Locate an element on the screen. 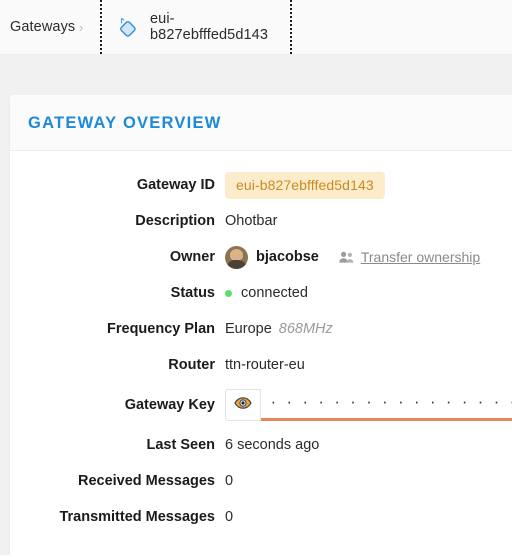 Image resolution: width=512 pixels, height=557 pixels. chevron-right-icon: › is located at coordinates (81, 27).